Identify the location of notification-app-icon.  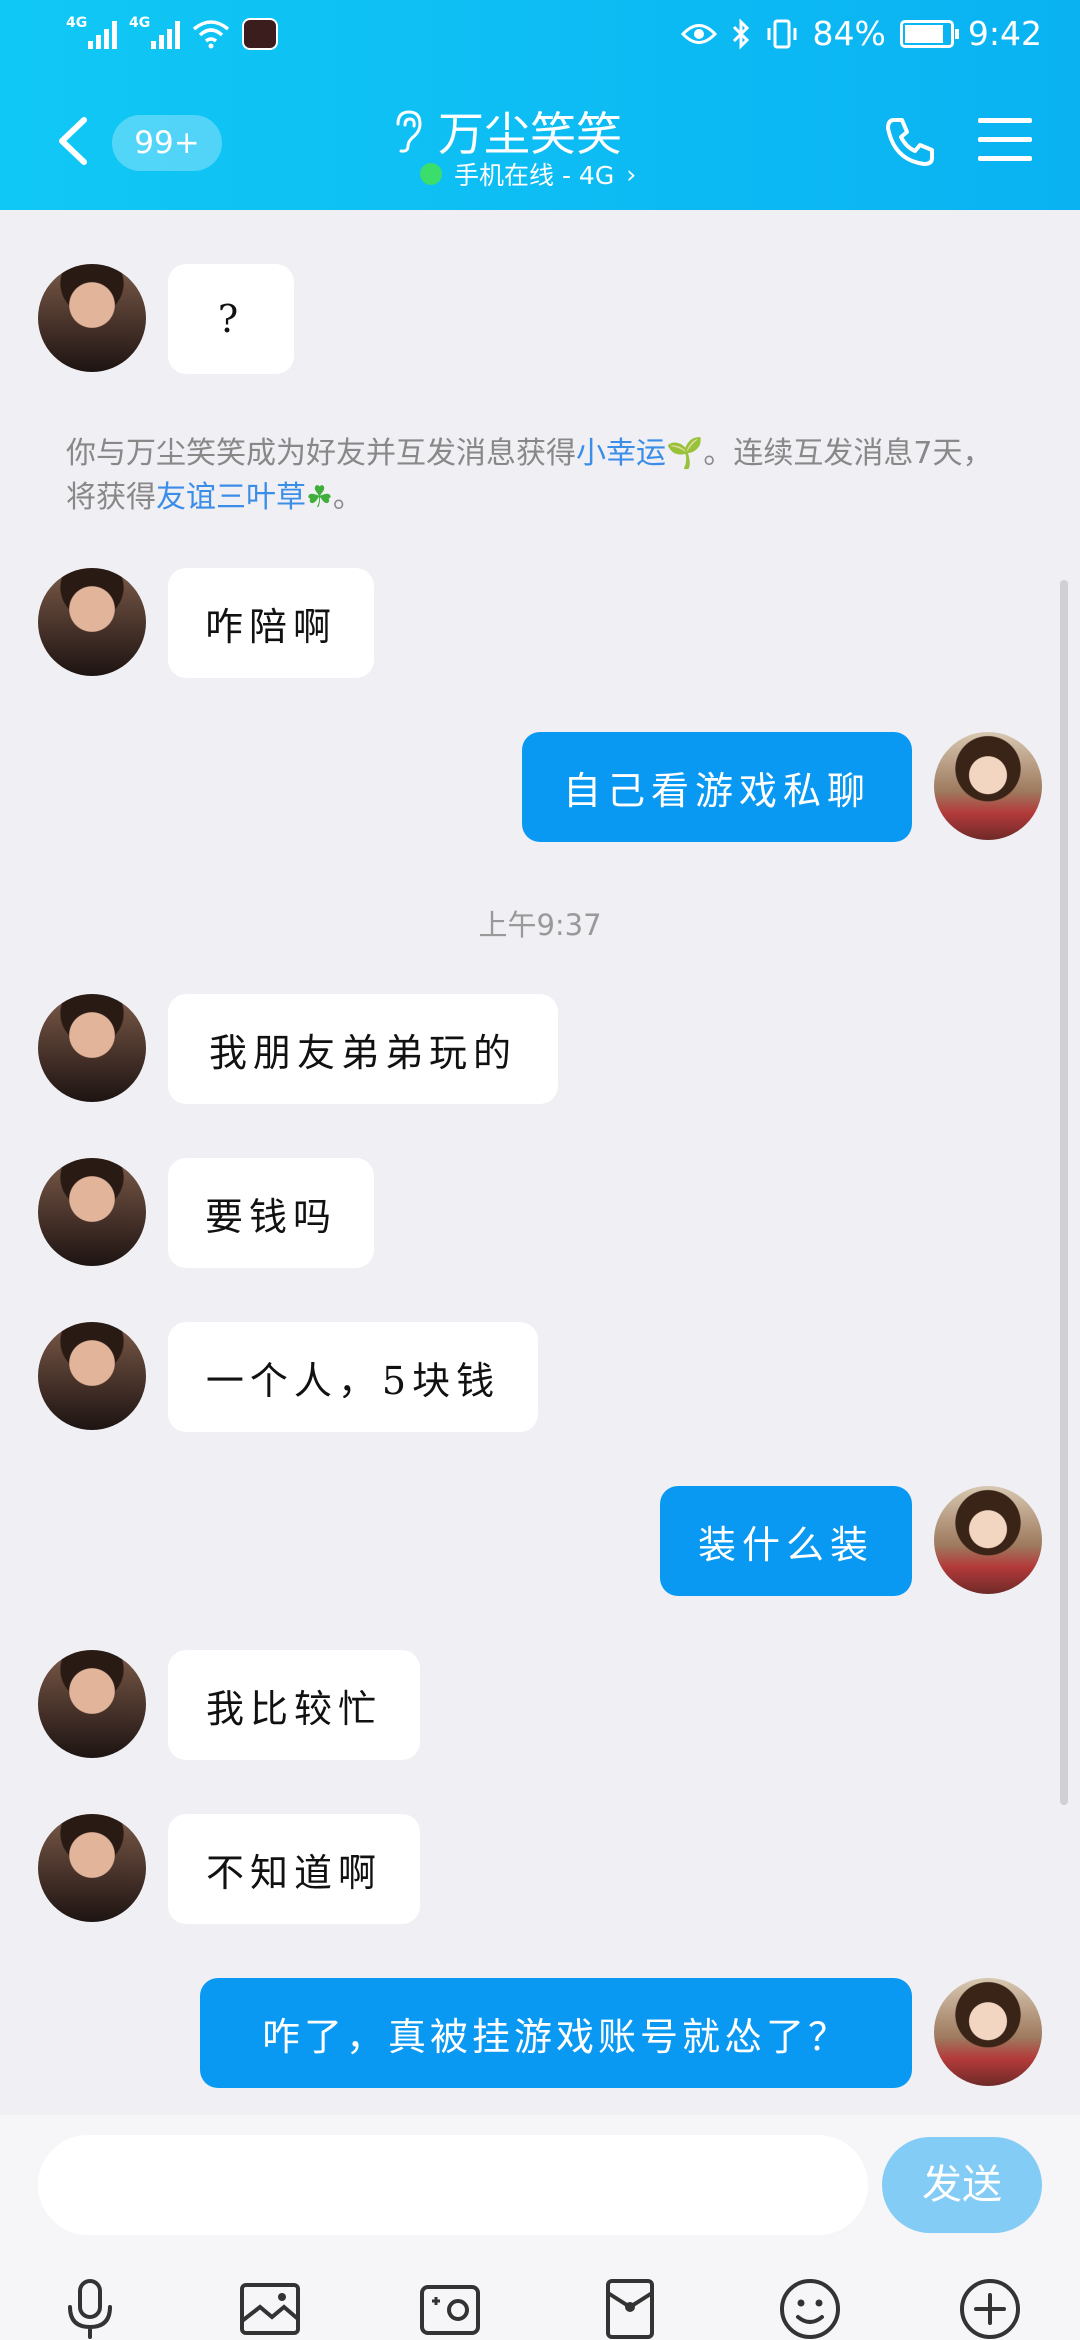
(260, 34).